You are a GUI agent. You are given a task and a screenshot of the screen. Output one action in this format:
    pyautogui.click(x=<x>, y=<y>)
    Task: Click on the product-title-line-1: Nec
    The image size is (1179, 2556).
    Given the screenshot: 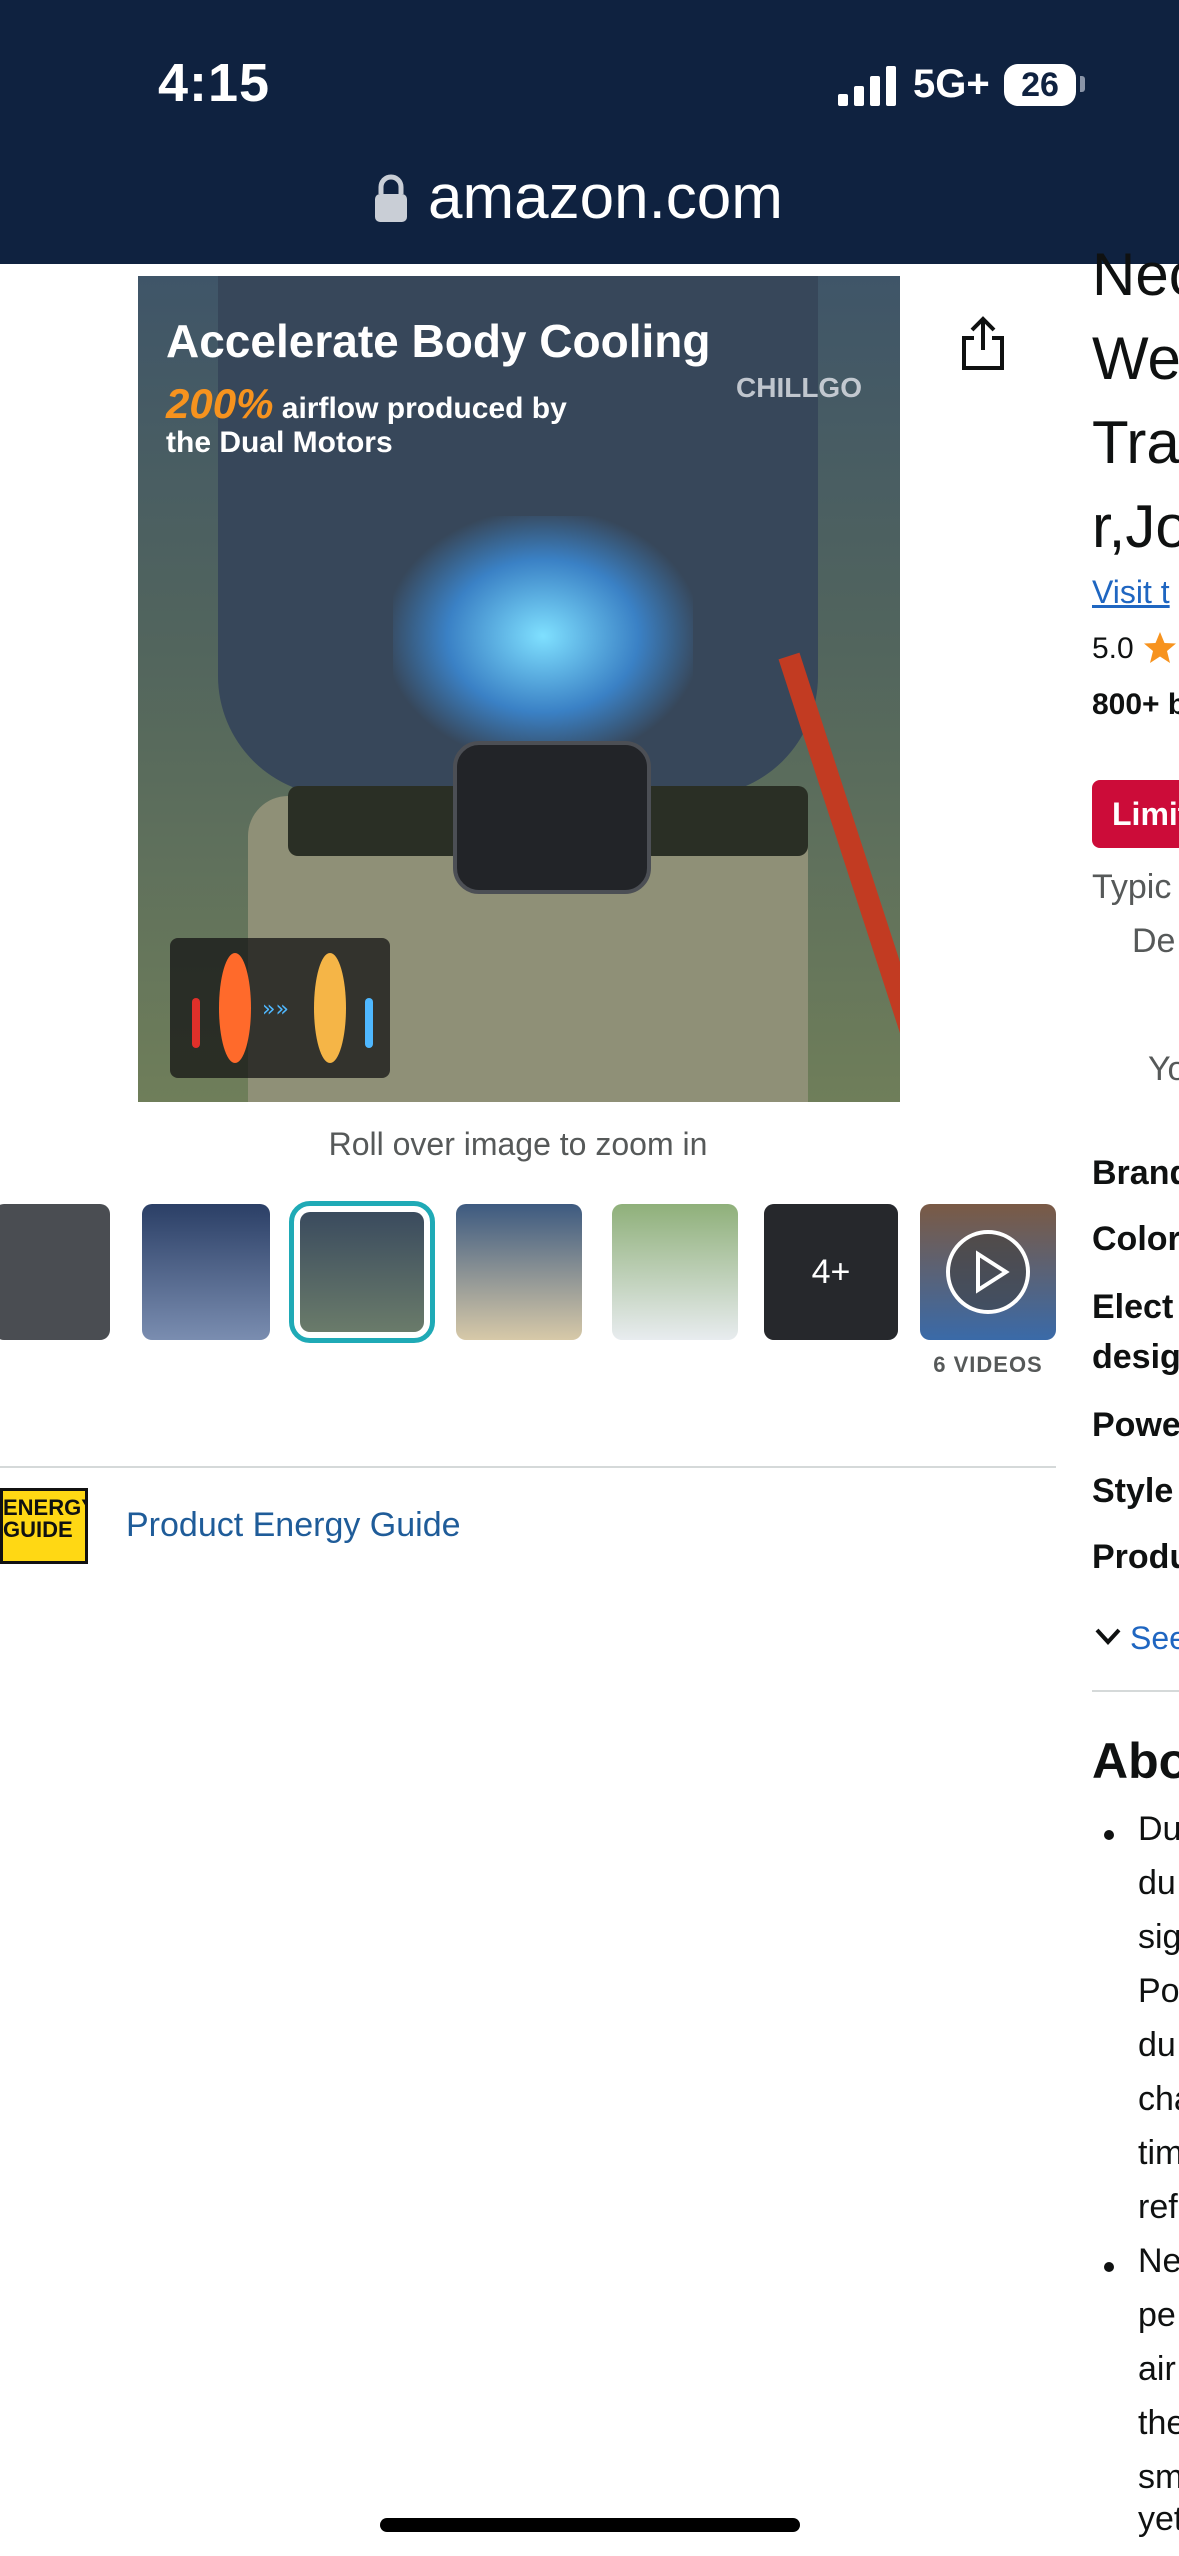 What is the action you would take?
    pyautogui.click(x=1135, y=274)
    